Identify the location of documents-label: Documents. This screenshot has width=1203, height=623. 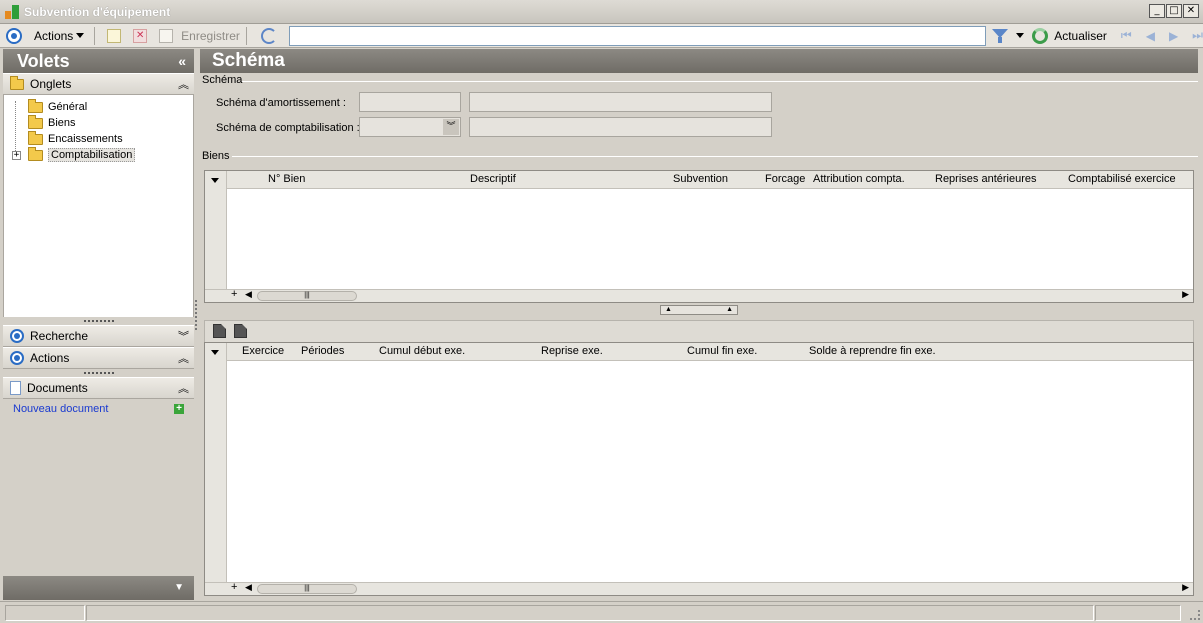
(57, 388).